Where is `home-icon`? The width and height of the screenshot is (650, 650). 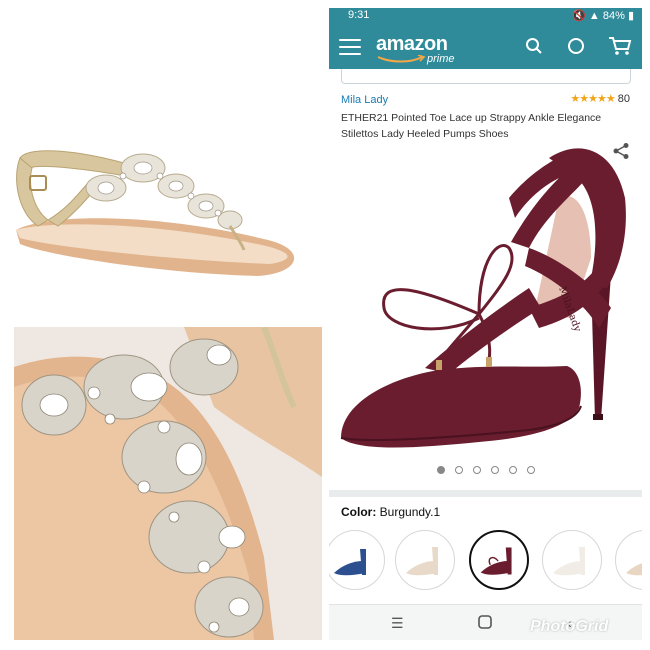 home-icon is located at coordinates (485, 622).